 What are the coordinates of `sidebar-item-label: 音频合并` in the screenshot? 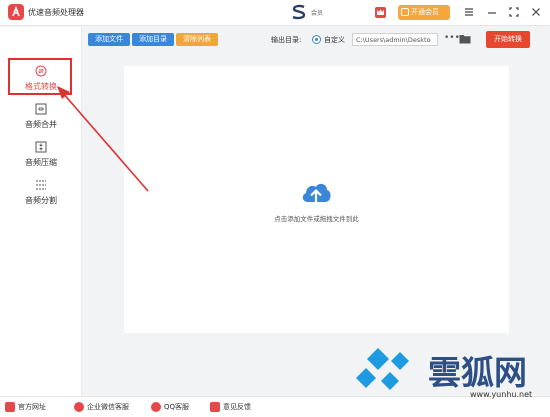 It's located at (41, 124).